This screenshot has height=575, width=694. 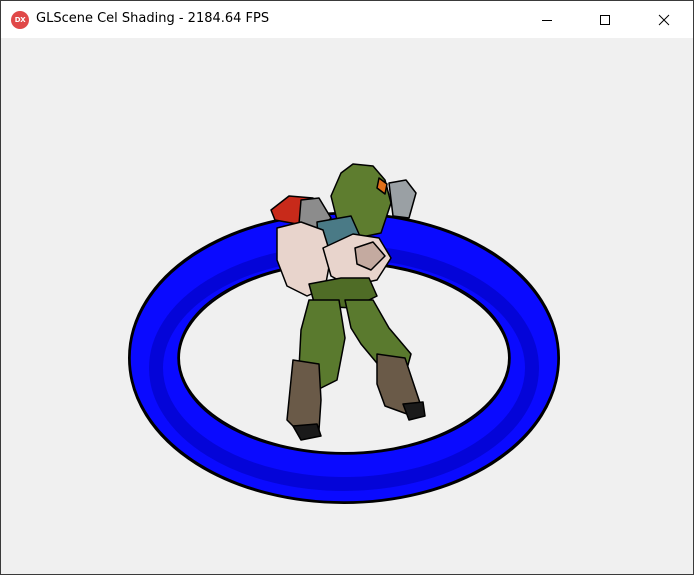 I want to click on minimize-icon, so click(x=547, y=20).